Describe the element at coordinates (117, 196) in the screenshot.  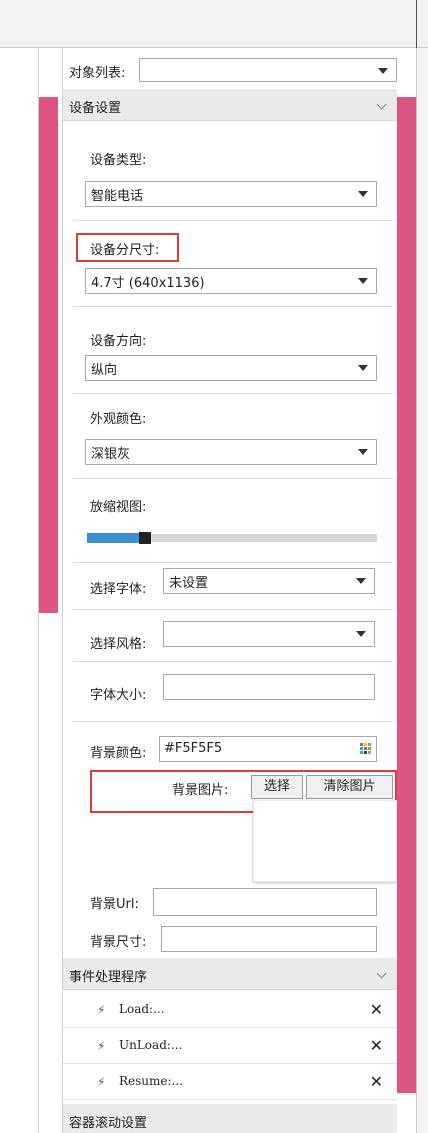
I see `device-type-value: 智能电话` at that location.